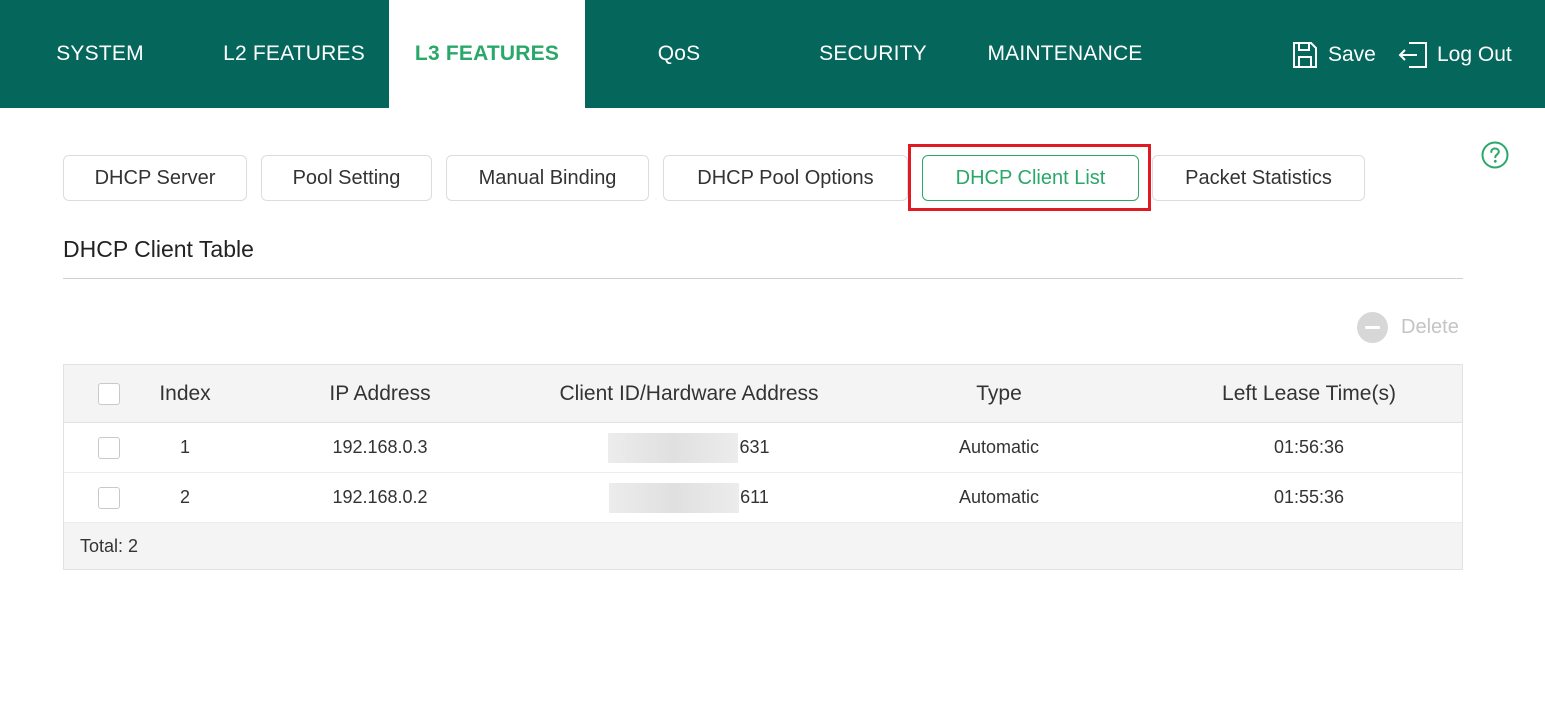  What do you see at coordinates (380, 447) in the screenshot?
I see `cell-ip-address: 192.168.0.3` at bounding box center [380, 447].